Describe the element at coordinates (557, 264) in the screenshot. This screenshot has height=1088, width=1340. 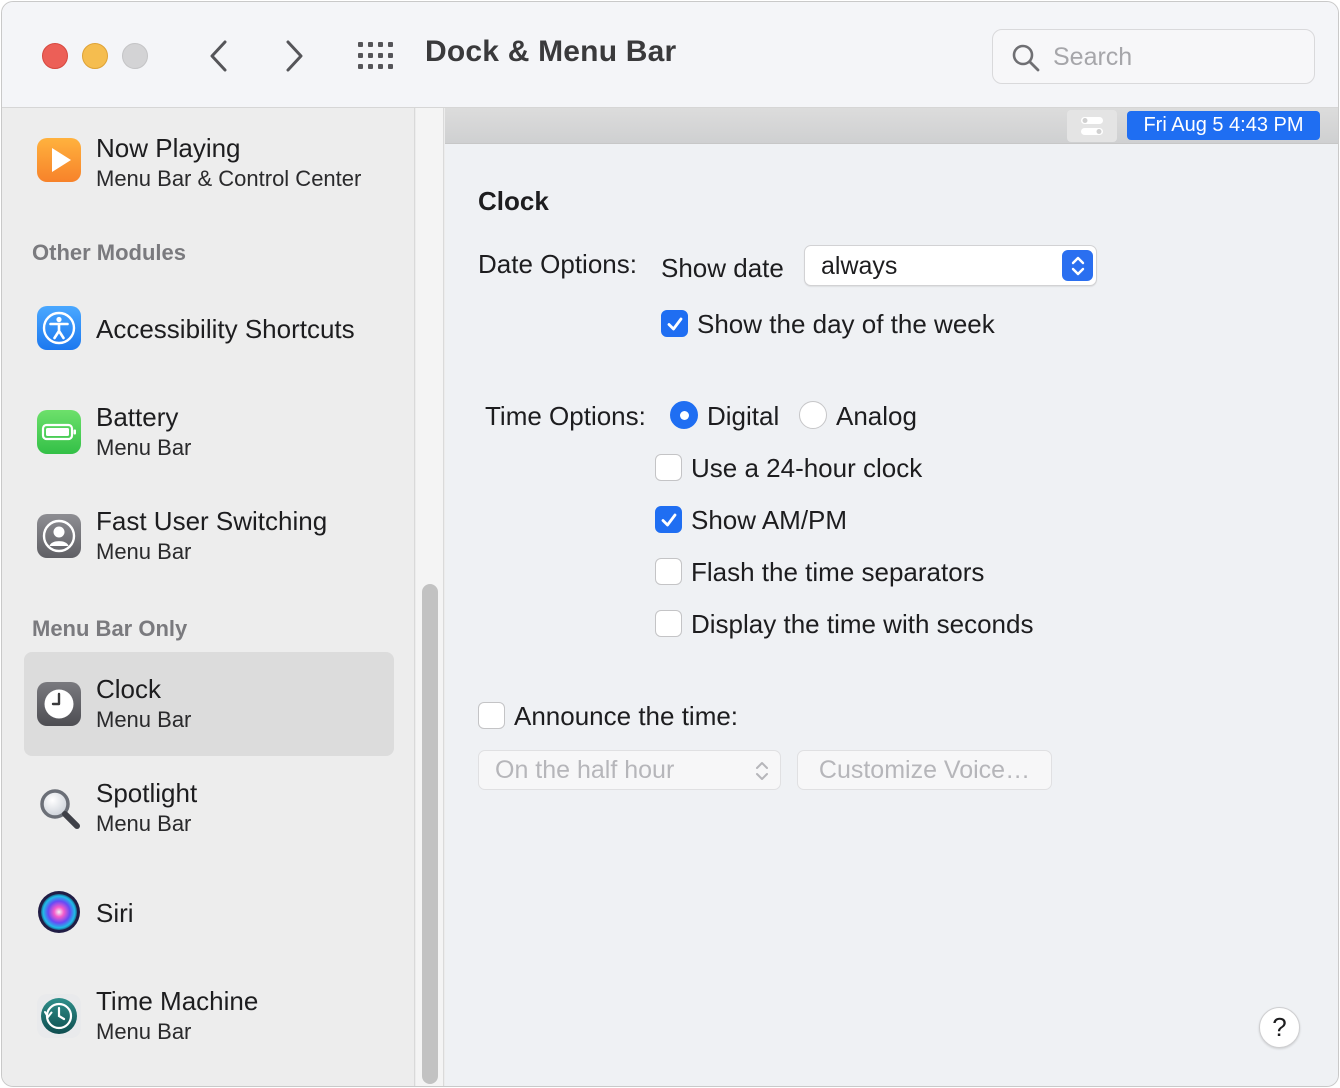
I see `date-options-label: Date Options:` at that location.